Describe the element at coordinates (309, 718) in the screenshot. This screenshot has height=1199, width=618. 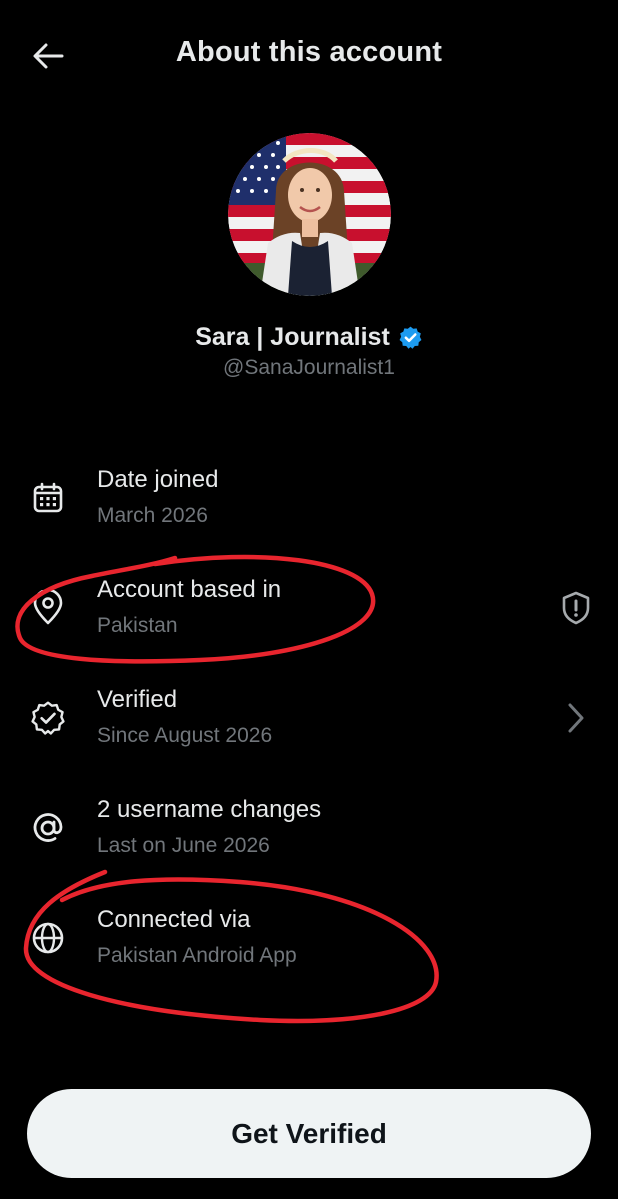
I see `info-row-verified: Verified Since August 2026` at that location.